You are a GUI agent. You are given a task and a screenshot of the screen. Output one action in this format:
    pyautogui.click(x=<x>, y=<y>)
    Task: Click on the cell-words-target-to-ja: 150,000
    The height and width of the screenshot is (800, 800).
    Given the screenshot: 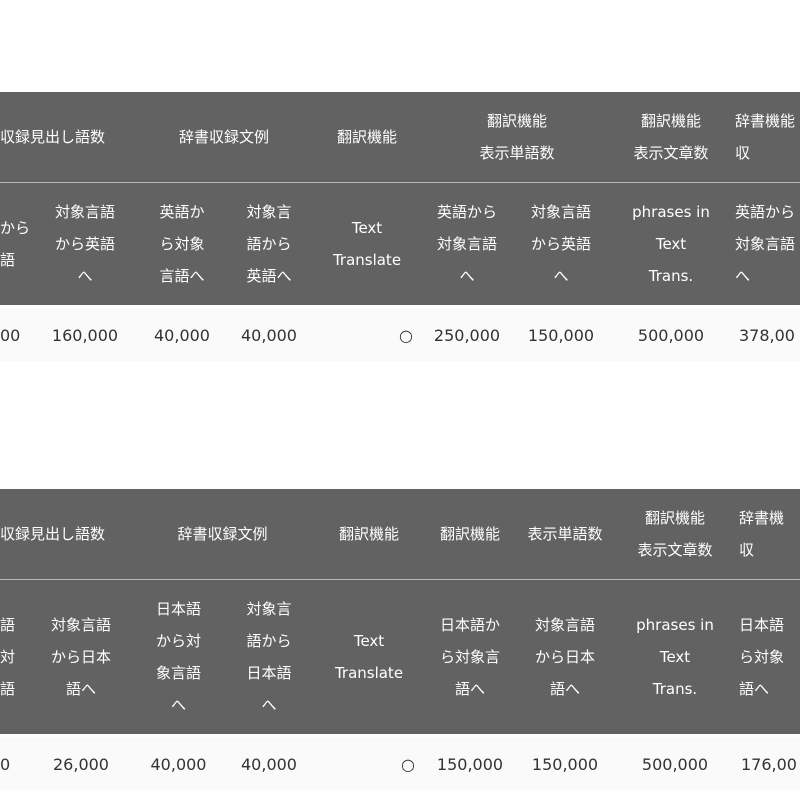 What is the action you would take?
    pyautogui.click(x=565, y=762)
    